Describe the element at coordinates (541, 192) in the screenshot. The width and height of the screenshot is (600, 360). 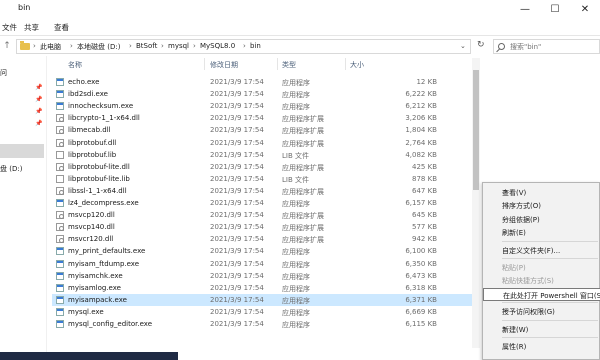
I see `context-menu-item: 查看(V) >` at that location.